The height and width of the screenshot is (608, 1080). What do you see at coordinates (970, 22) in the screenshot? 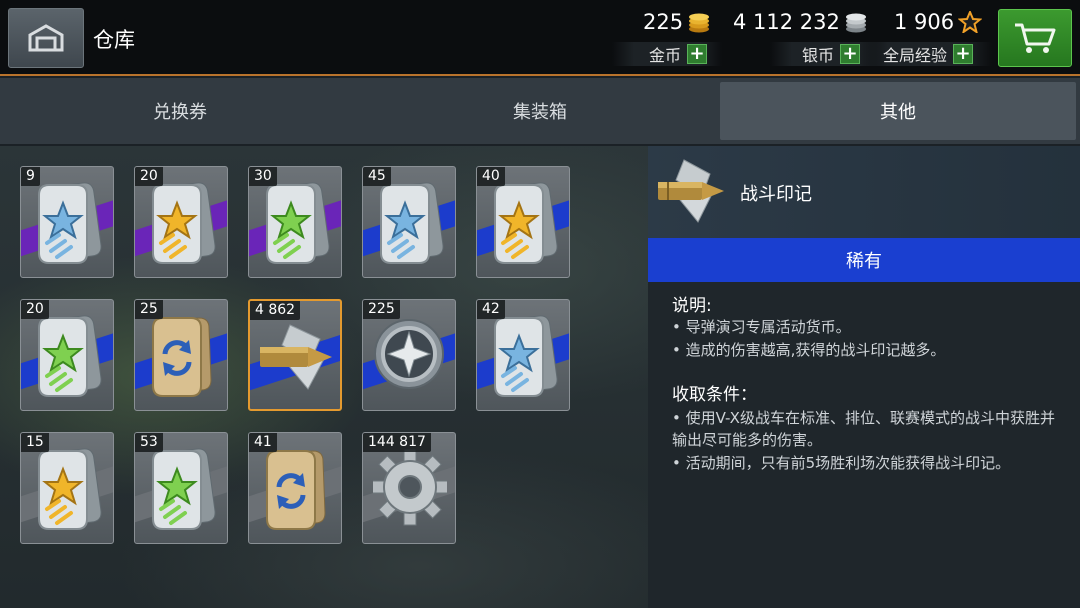
I see `star-icon` at bounding box center [970, 22].